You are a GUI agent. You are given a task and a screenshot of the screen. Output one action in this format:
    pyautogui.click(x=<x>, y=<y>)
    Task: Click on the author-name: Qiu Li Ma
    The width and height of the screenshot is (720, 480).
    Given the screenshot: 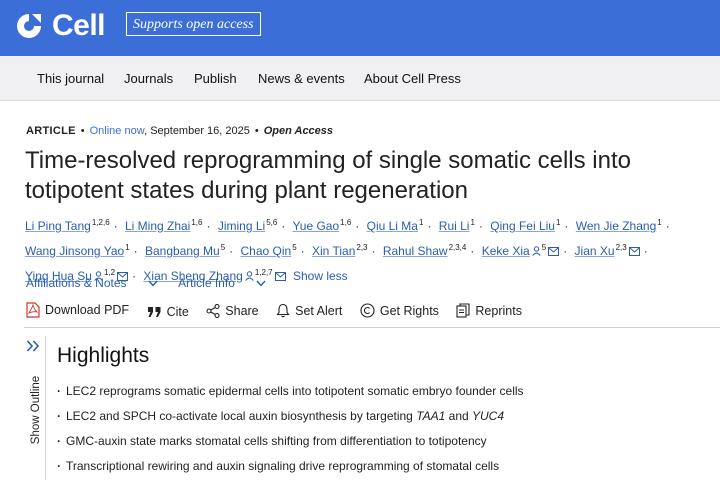 What is the action you would take?
    pyautogui.click(x=392, y=226)
    